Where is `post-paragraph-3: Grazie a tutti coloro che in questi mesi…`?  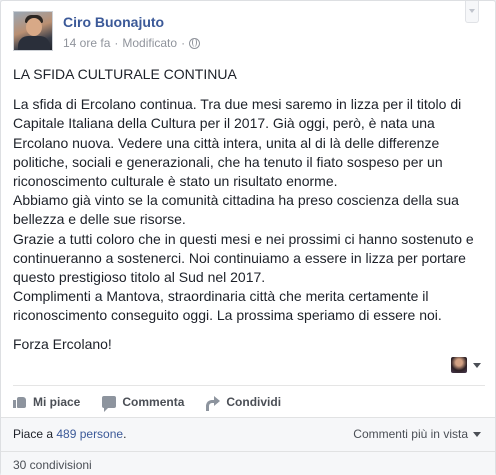
post-paragraph-3: Grazie a tutti coloro che in questi mesi… is located at coordinates (243, 258).